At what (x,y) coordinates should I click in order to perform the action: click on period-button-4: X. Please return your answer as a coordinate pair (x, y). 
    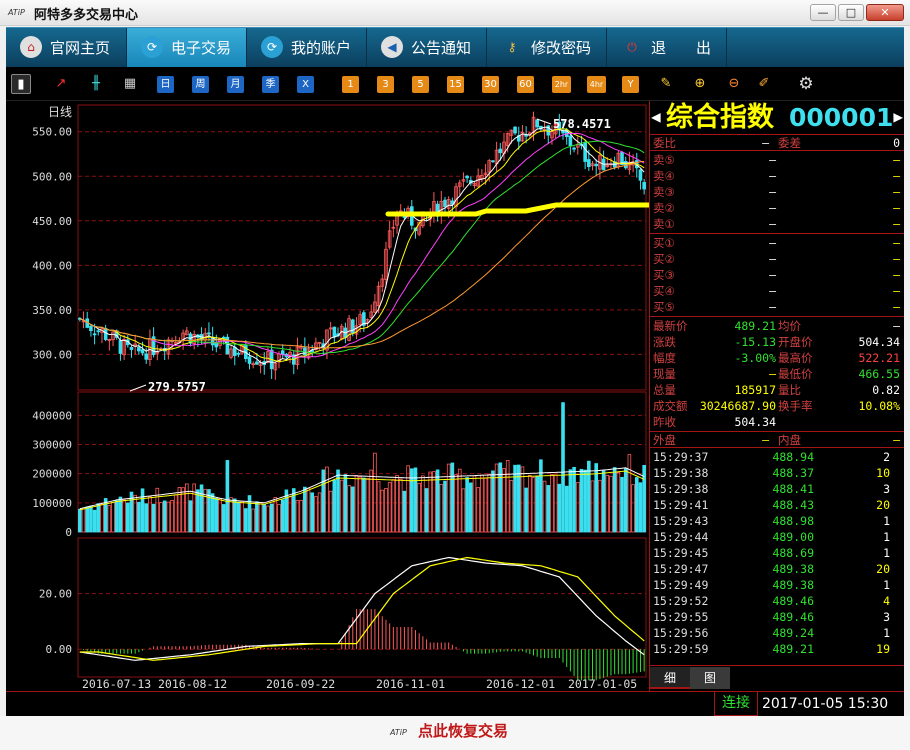
    Looking at the image, I should click on (305, 84).